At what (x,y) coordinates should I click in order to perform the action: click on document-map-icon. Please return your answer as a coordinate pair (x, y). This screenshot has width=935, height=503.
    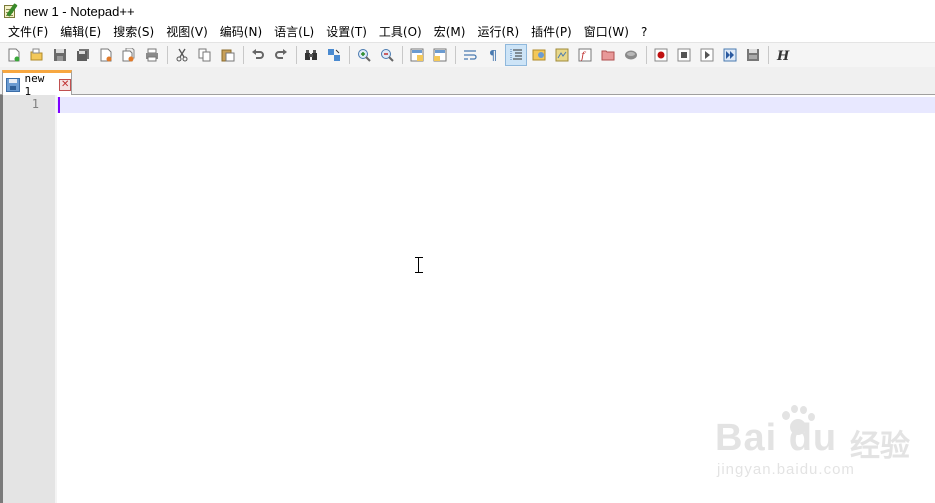
    Looking at the image, I should click on (562, 55).